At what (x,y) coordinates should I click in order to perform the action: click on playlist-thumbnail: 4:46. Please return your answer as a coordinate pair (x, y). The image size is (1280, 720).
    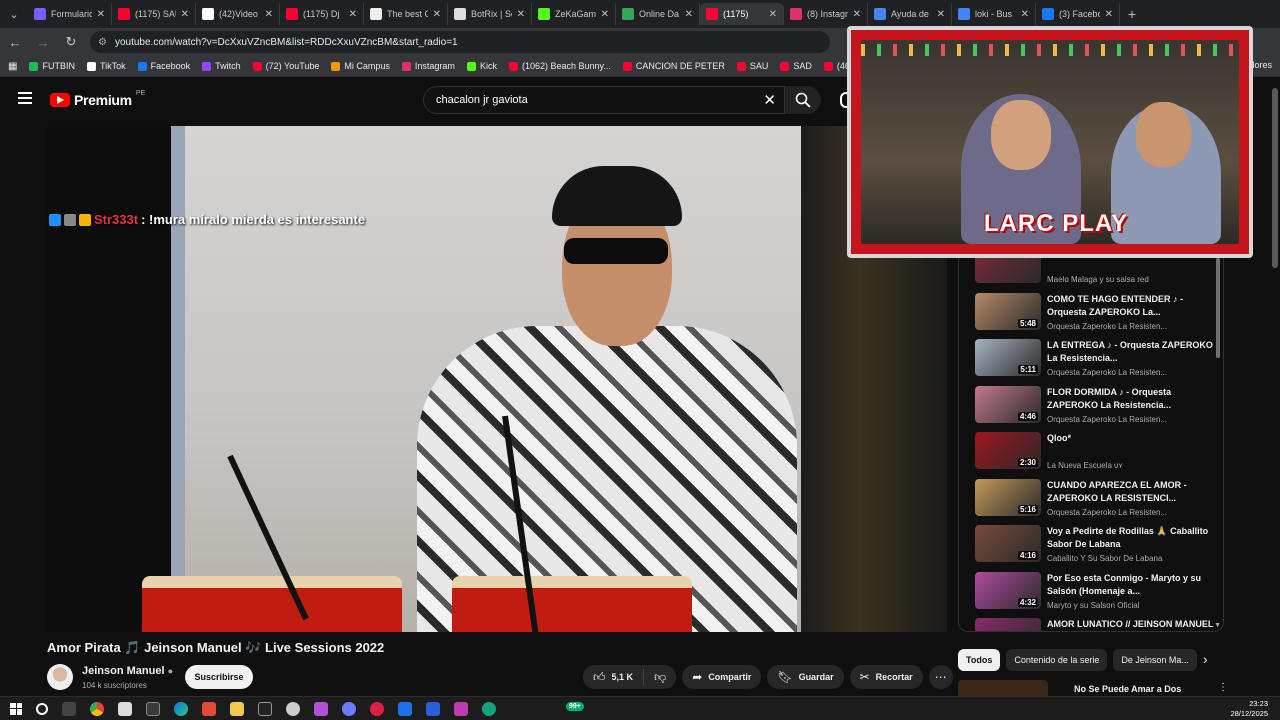
    Looking at the image, I should click on (1008, 404).